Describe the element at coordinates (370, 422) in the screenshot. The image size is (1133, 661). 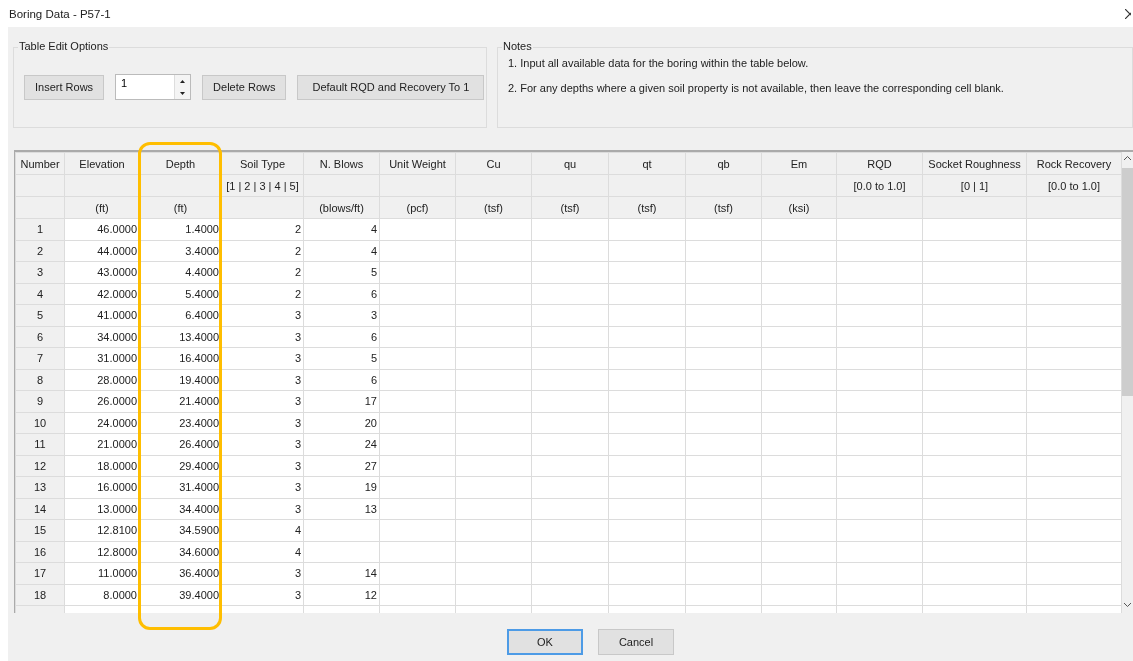
I see `table-cell: 20` at that location.